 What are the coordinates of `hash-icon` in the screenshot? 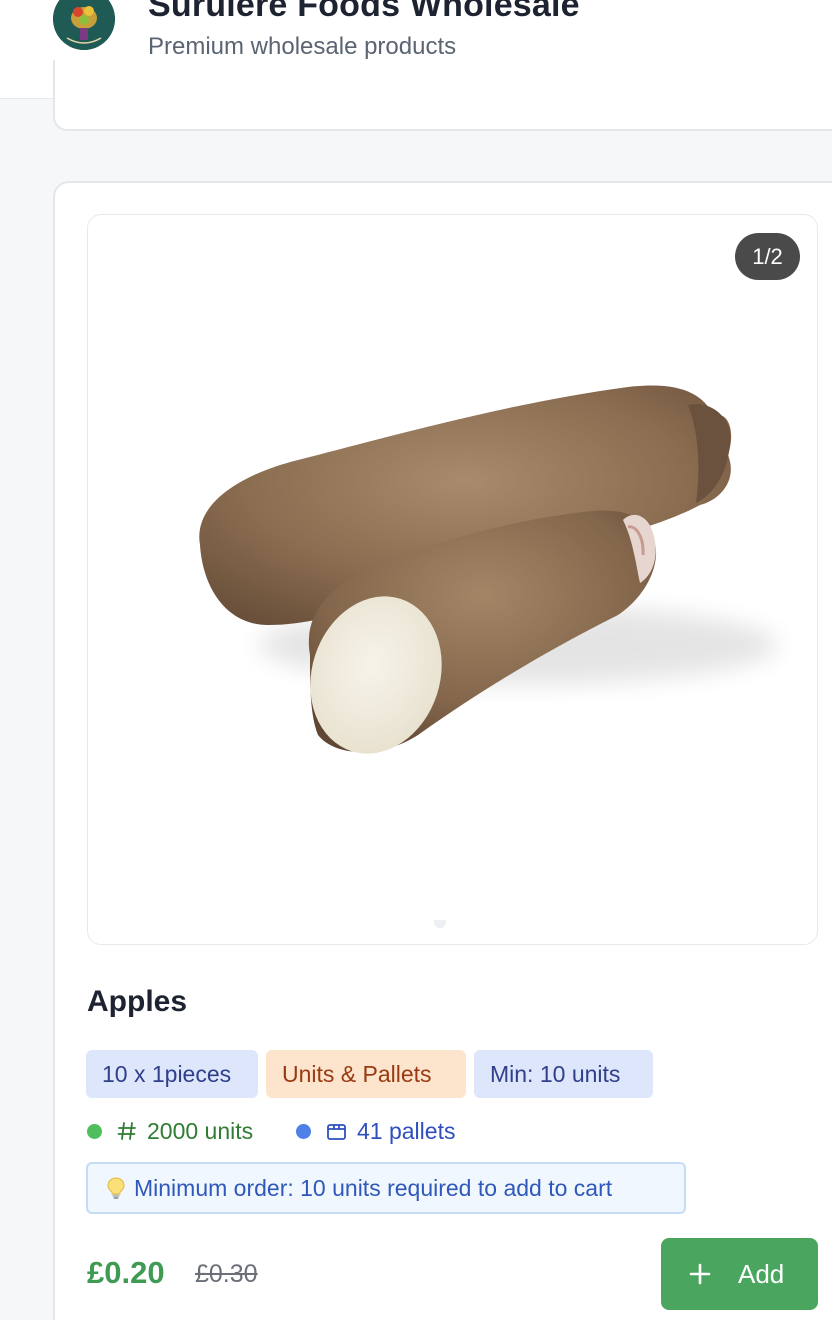 It's located at (127, 1131).